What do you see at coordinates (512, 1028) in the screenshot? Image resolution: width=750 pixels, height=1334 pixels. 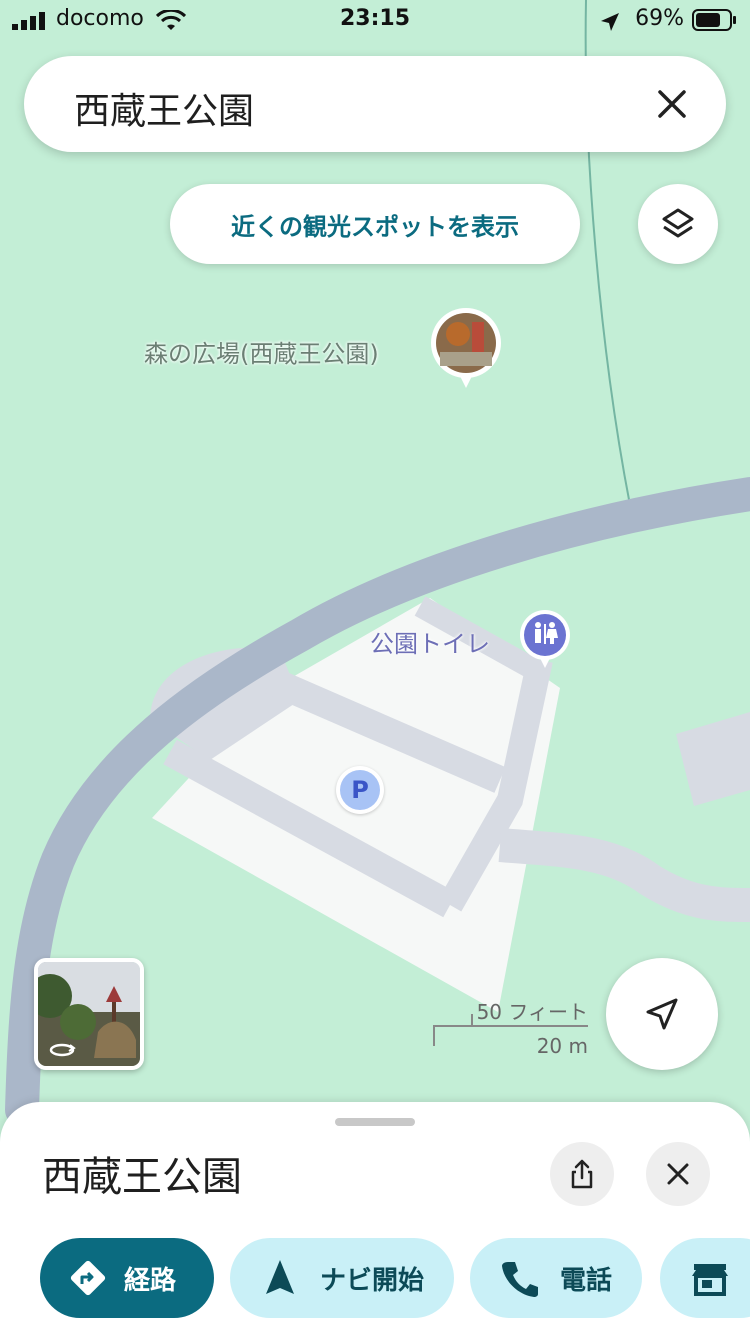 I see `map-scale: 50 フィート 20 m` at bounding box center [512, 1028].